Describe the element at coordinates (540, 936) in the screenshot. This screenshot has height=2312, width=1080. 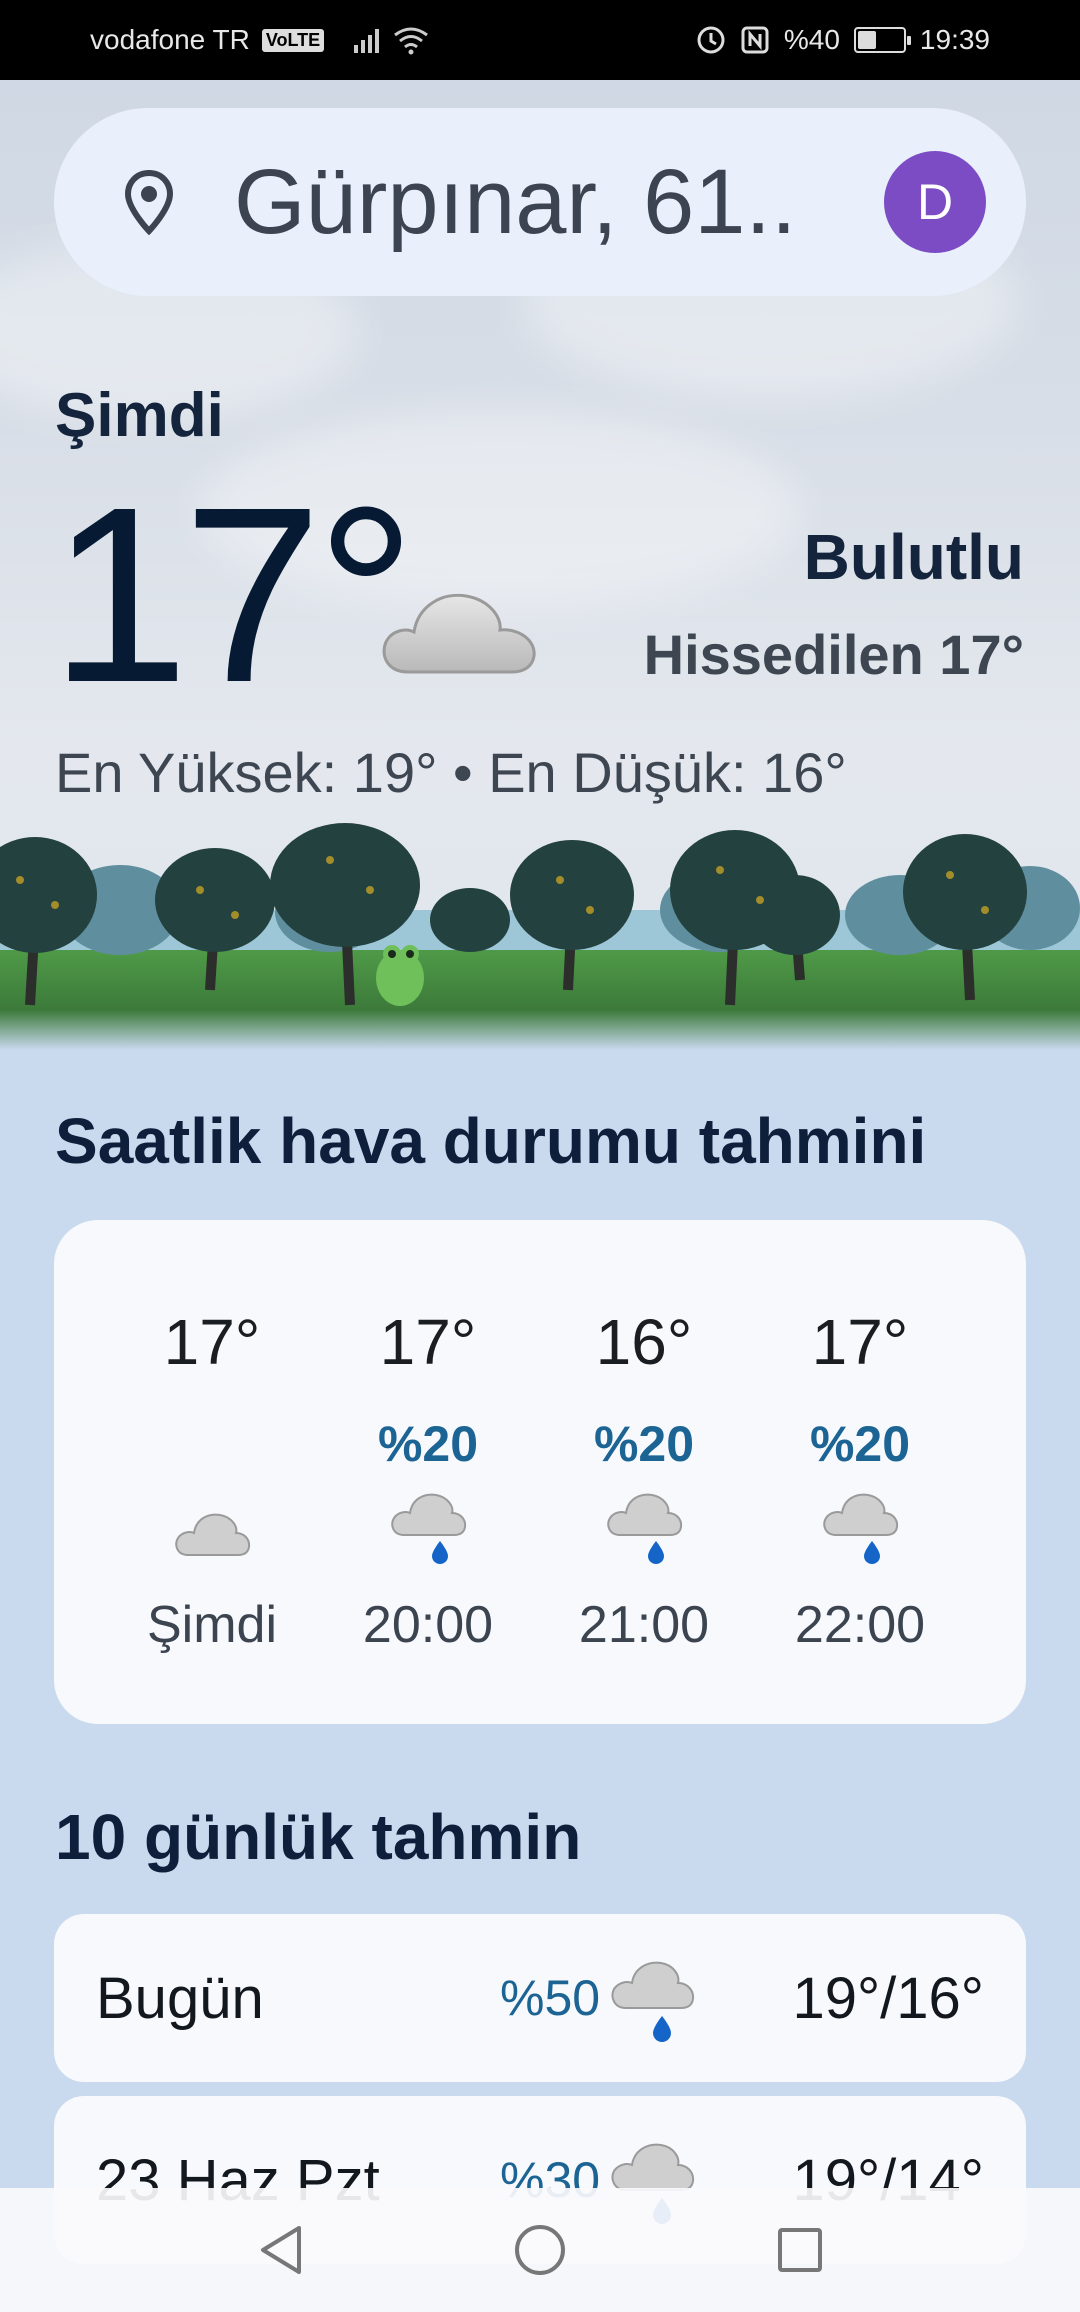
I see `orchard-illustration` at that location.